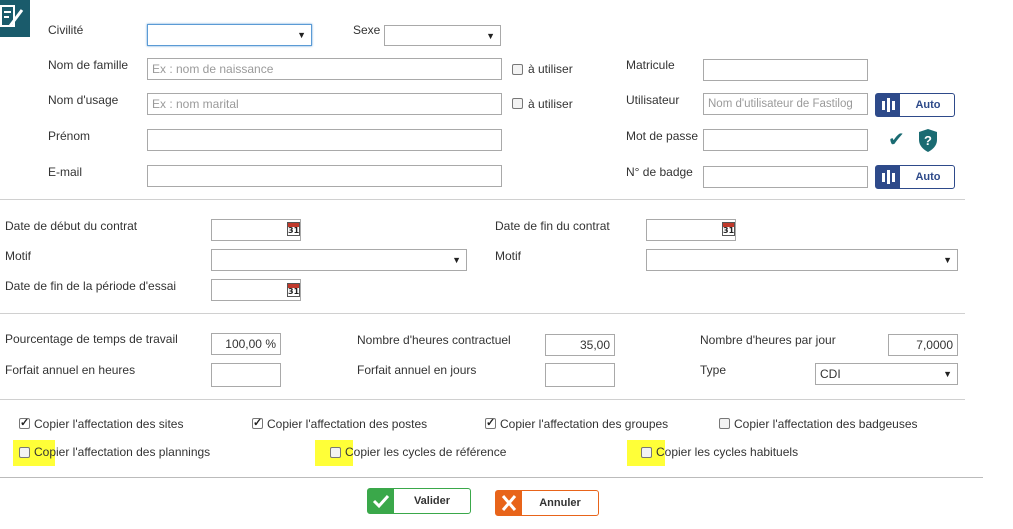 Image resolution: width=1013 pixels, height=529 pixels. I want to click on badge-input, so click(785, 177).